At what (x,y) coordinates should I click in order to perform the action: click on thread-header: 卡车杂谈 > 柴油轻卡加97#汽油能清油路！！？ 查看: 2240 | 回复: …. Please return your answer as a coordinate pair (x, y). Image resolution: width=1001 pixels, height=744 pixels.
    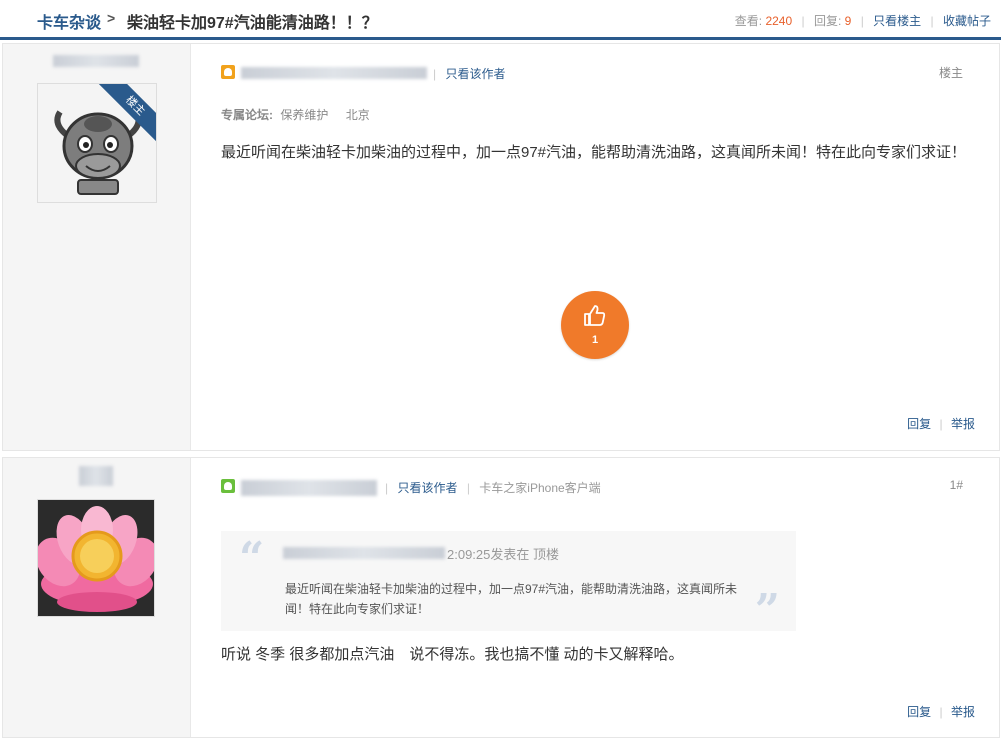
    Looking at the image, I should click on (500, 20).